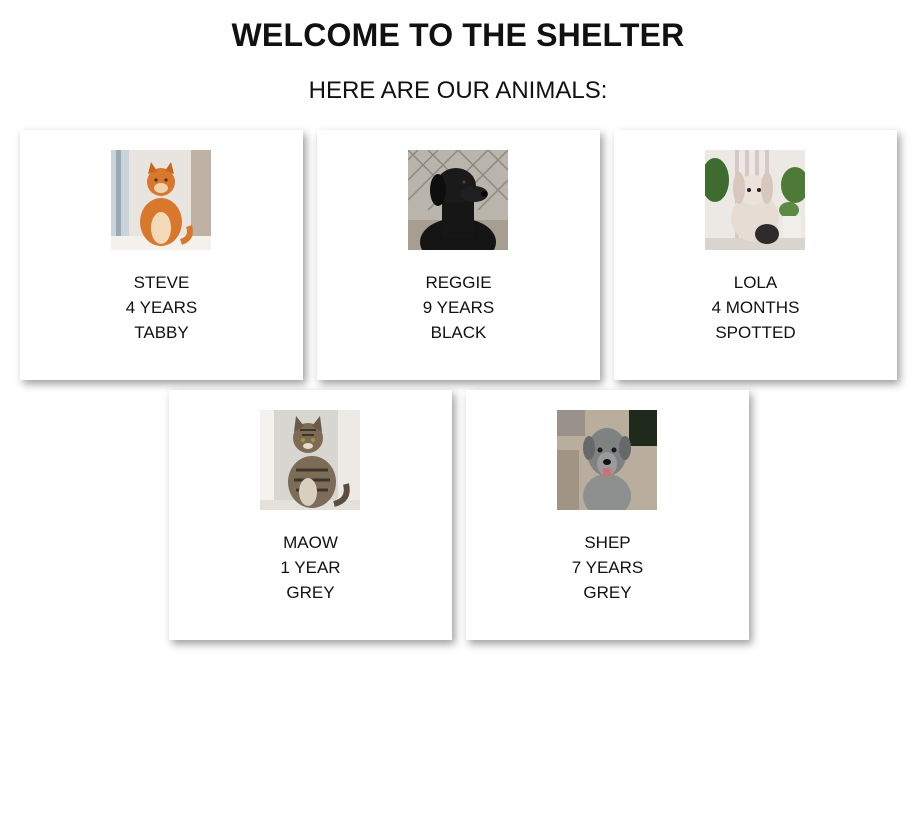 The height and width of the screenshot is (825, 924). Describe the element at coordinates (755, 307) in the screenshot. I see `animal-age: 4 MONTHS` at that location.